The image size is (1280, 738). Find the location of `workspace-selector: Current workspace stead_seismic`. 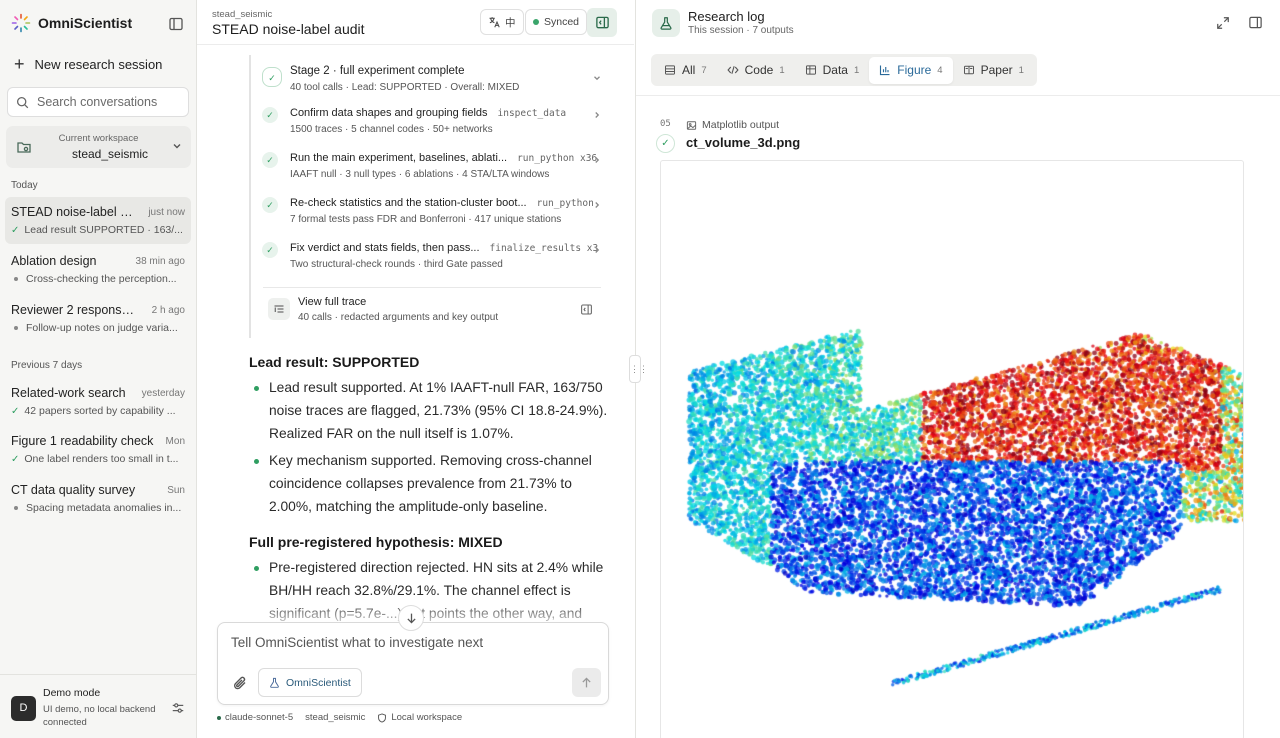

workspace-selector: Current workspace stead_seismic is located at coordinates (98, 147).